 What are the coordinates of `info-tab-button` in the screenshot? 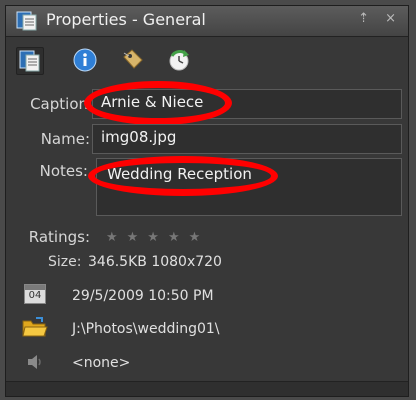 It's located at (85, 60).